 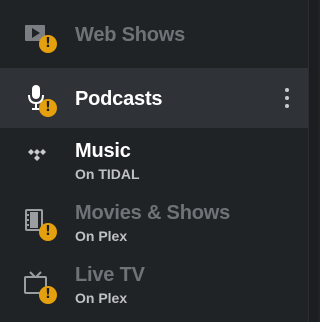 I want to click on scrollbar-track, so click(x=313, y=161).